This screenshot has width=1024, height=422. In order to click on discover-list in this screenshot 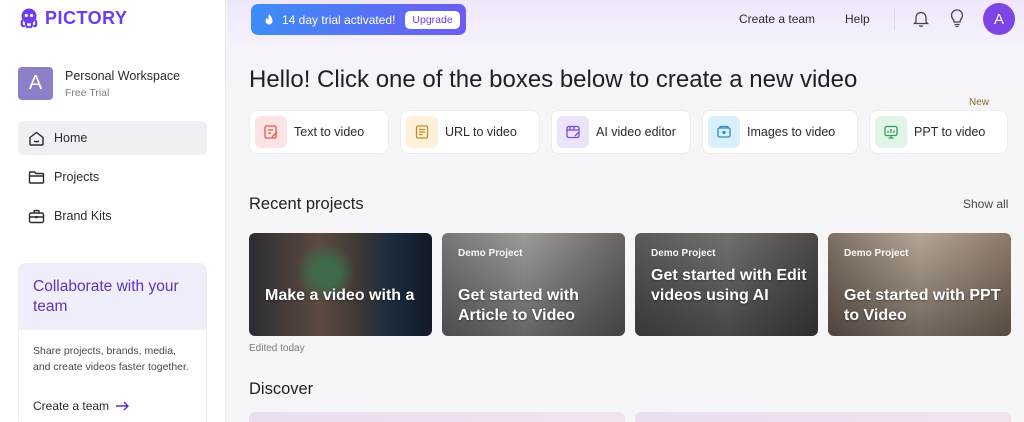, I will do `click(630, 417)`.